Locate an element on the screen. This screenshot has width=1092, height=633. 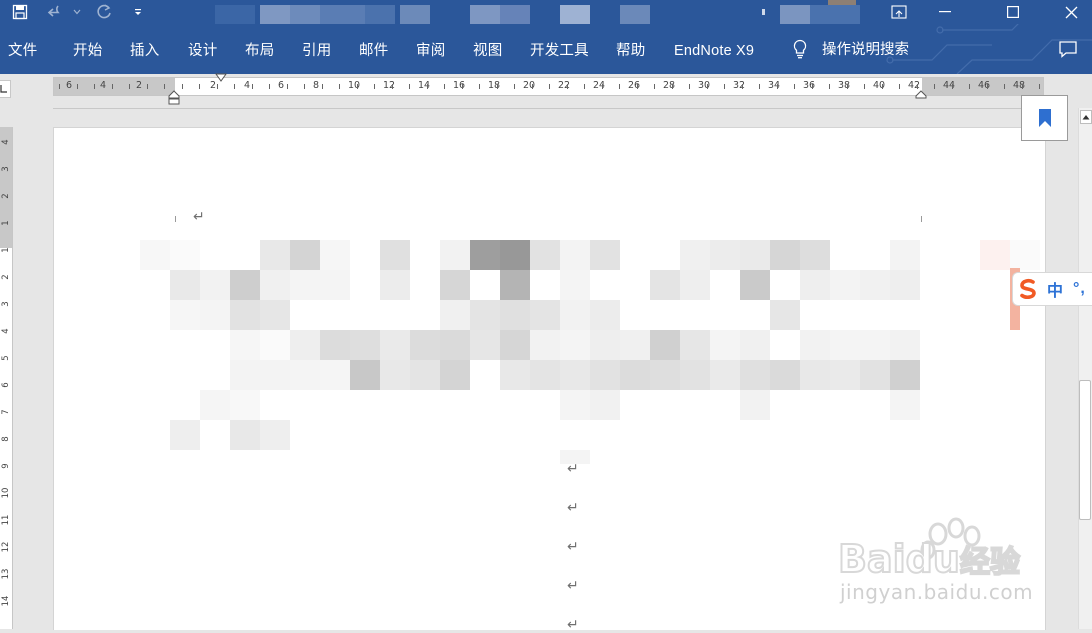
vertical-ruler-label: 3 is located at coordinates (6, 169).